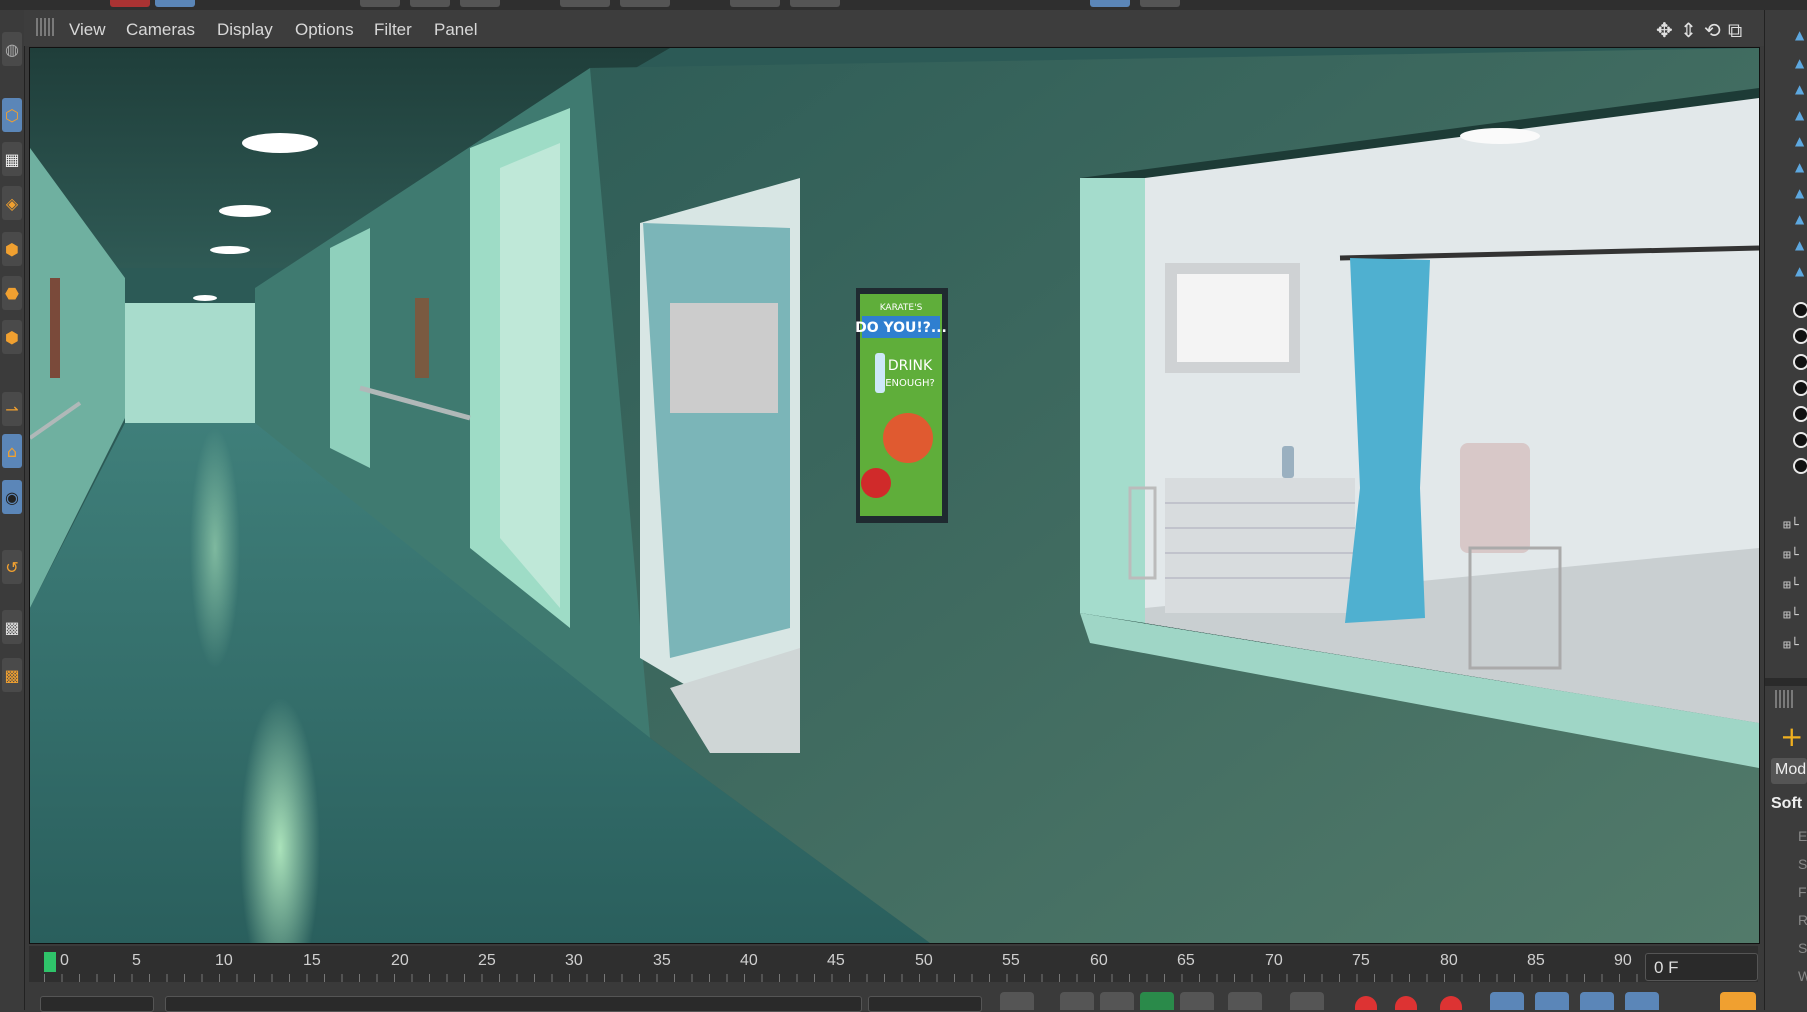 Image resolution: width=1807 pixels, height=1012 pixels. Describe the element at coordinates (1077, 1001) in the screenshot. I see `prev-key-icon` at that location.